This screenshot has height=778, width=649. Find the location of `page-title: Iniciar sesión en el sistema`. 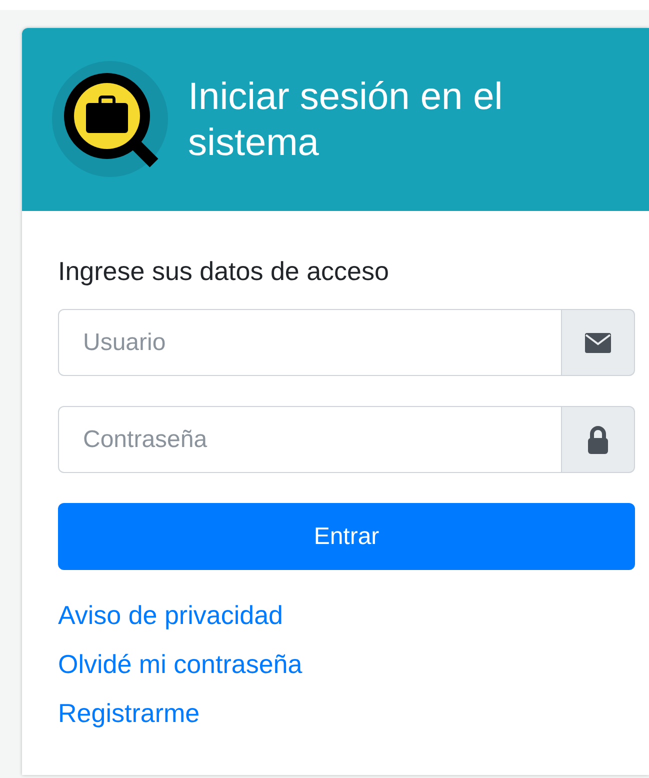

page-title: Iniciar sesión en el sistema is located at coordinates (346, 120).